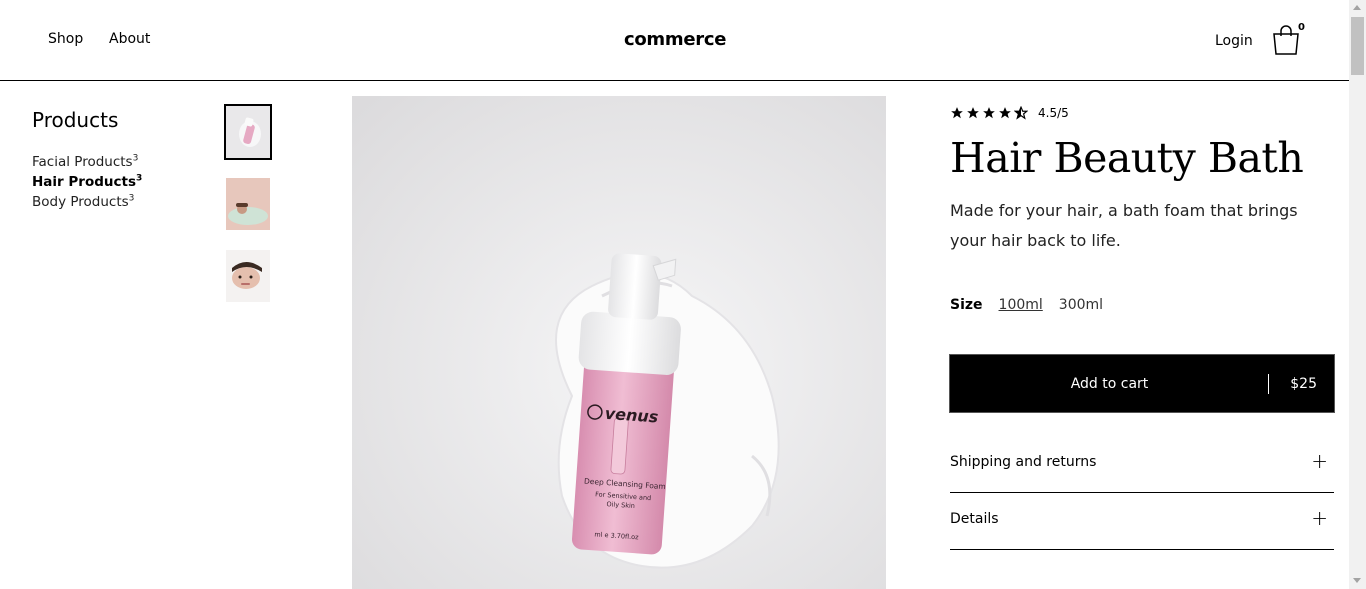  I want to click on scrollbar-thumb, so click(1357, 46).